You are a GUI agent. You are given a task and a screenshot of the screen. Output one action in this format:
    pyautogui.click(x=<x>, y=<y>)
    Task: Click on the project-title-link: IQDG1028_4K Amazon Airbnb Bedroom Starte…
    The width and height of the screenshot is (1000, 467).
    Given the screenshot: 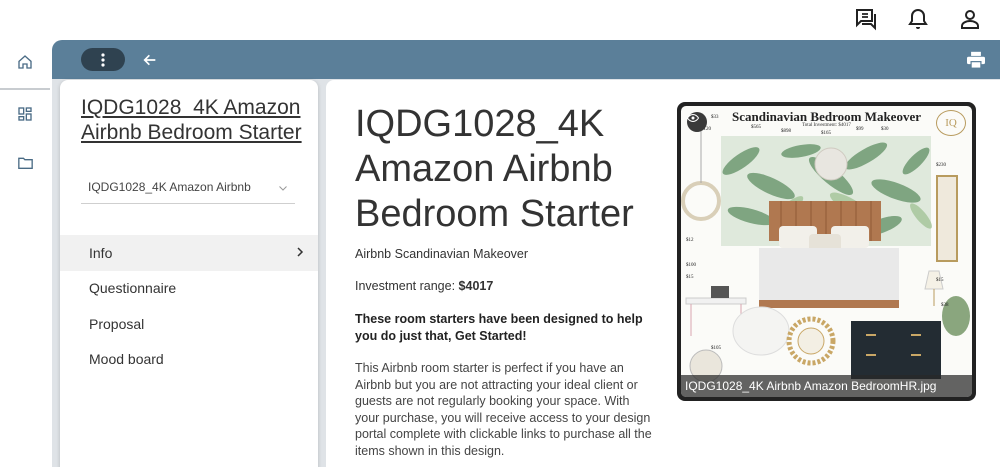 What is the action you would take?
    pyautogui.click(x=193, y=120)
    